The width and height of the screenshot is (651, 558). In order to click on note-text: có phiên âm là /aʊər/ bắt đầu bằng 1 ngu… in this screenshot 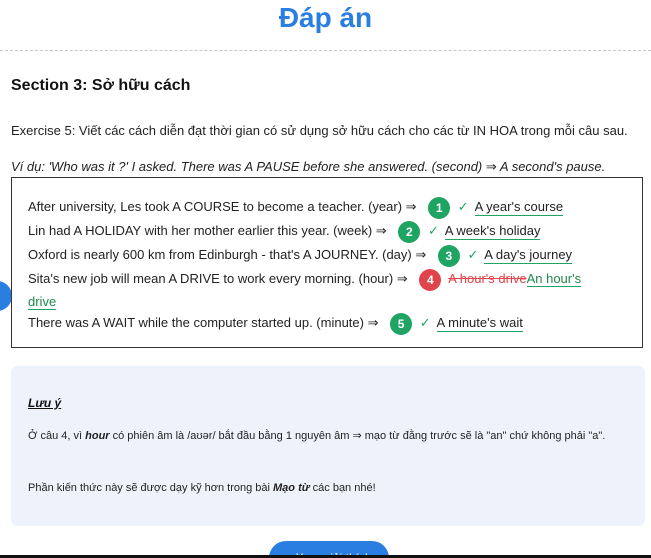, I will do `click(357, 436)`.